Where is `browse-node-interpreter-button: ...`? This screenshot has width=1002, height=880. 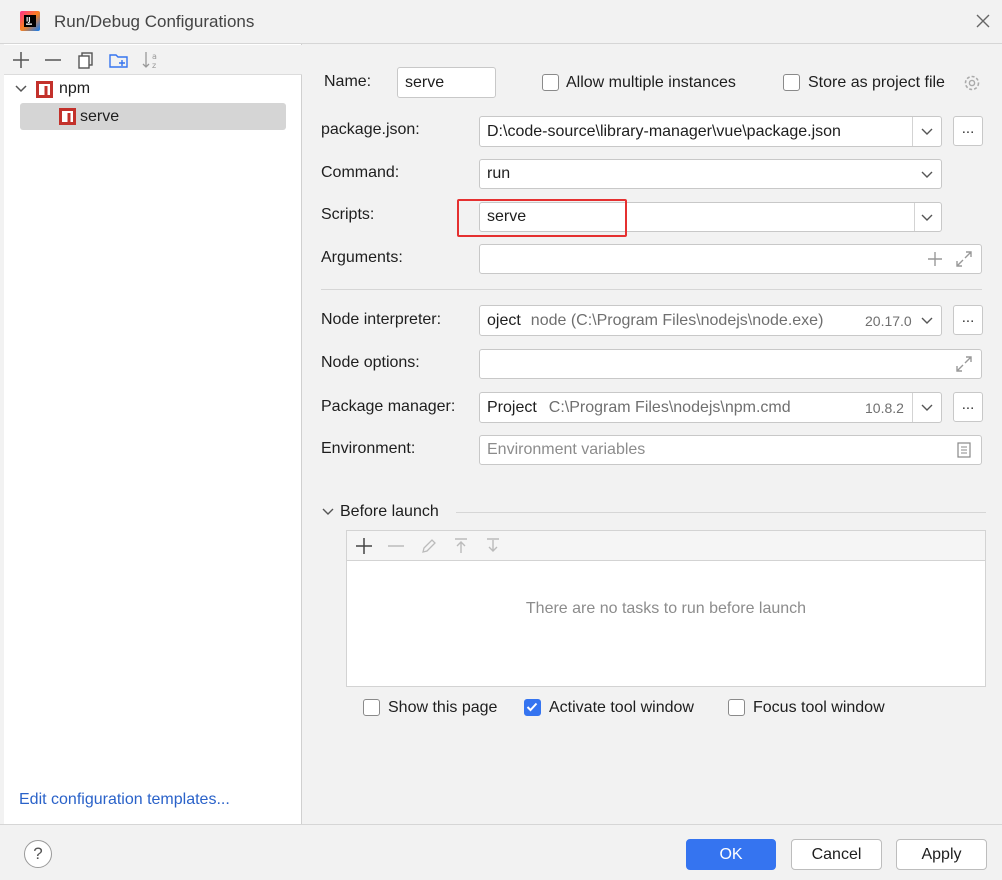
browse-node-interpreter-button: ... is located at coordinates (968, 320).